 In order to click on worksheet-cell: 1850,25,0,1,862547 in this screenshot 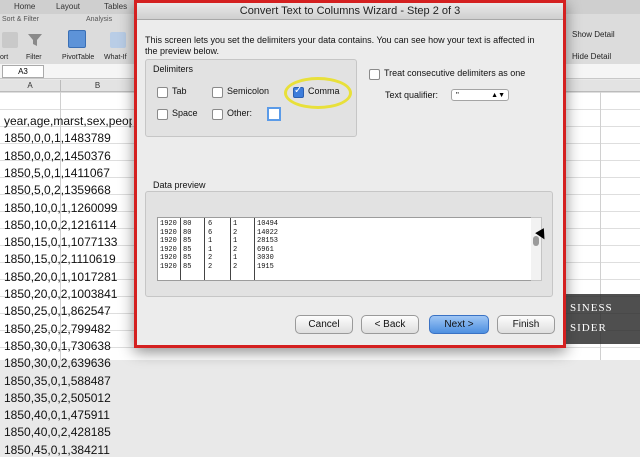, I will do `click(68, 311)`.